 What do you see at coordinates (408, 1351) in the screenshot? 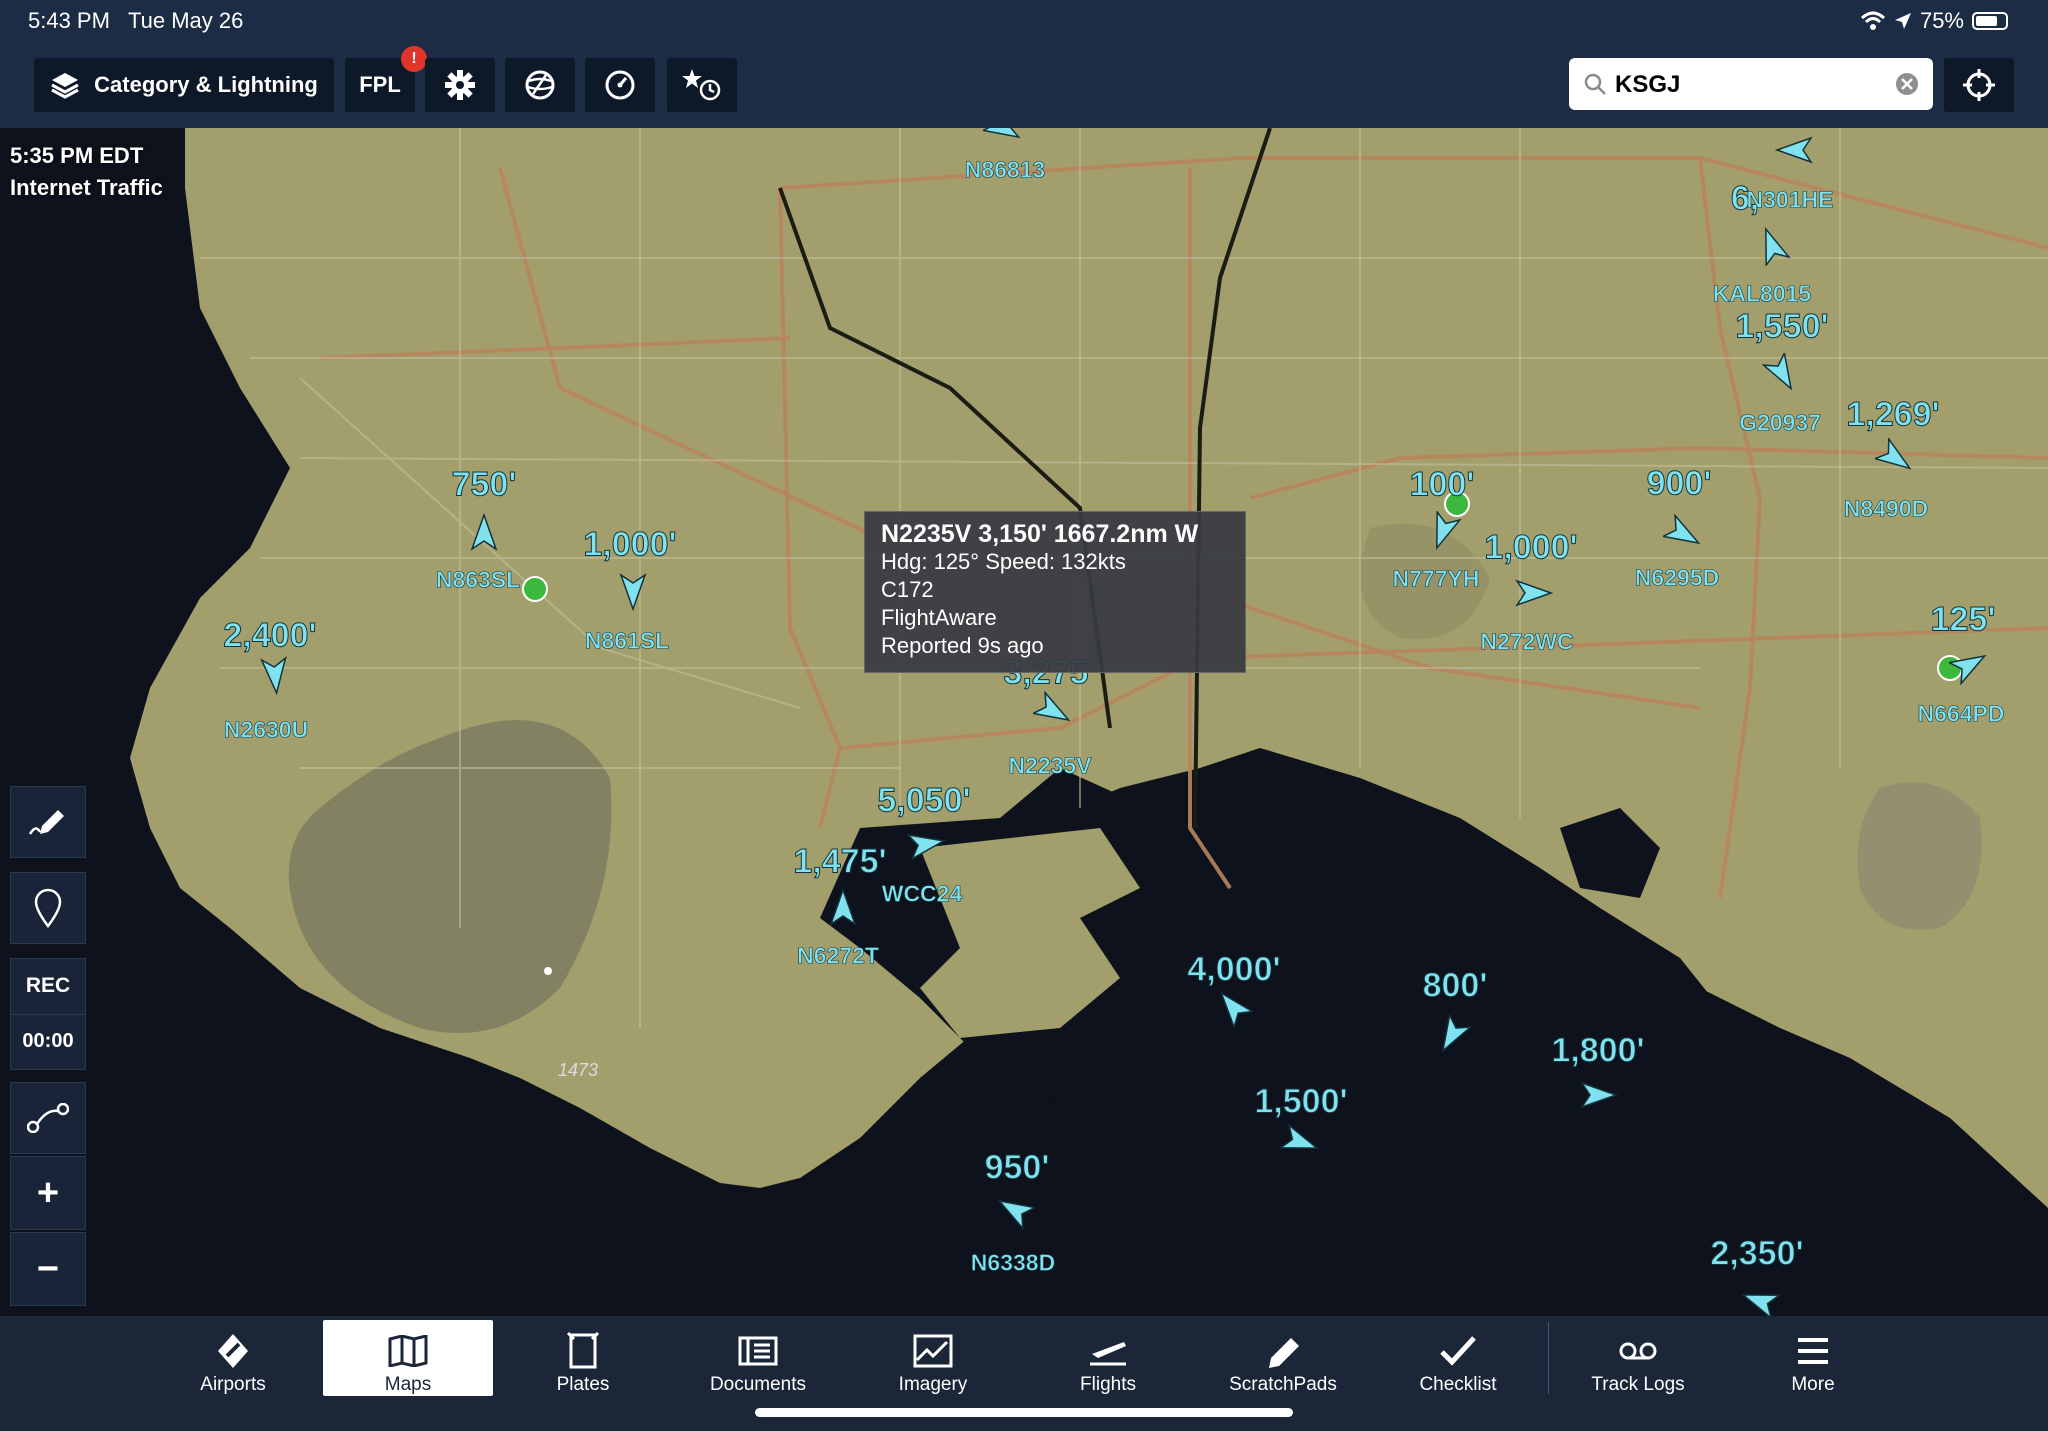
I see `map-icon` at bounding box center [408, 1351].